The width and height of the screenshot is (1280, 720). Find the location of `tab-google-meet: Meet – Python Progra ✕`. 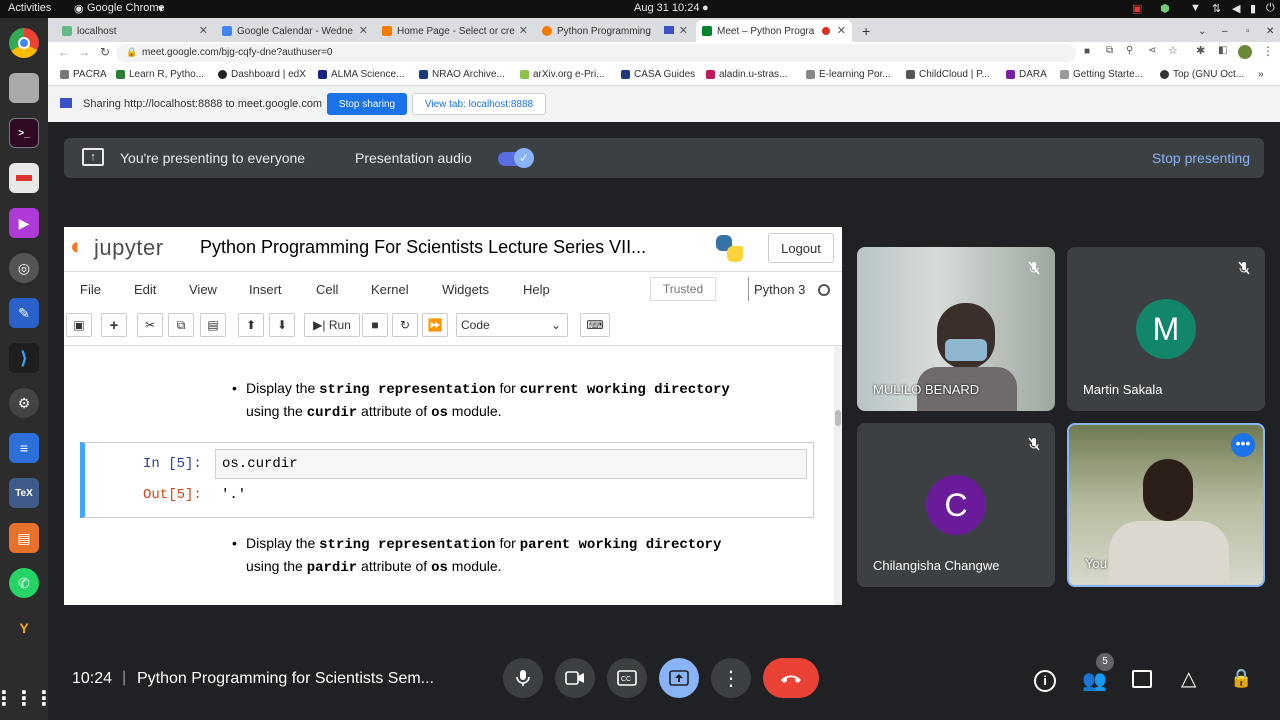

tab-google-meet: Meet – Python Progra ✕ is located at coordinates (774, 31).